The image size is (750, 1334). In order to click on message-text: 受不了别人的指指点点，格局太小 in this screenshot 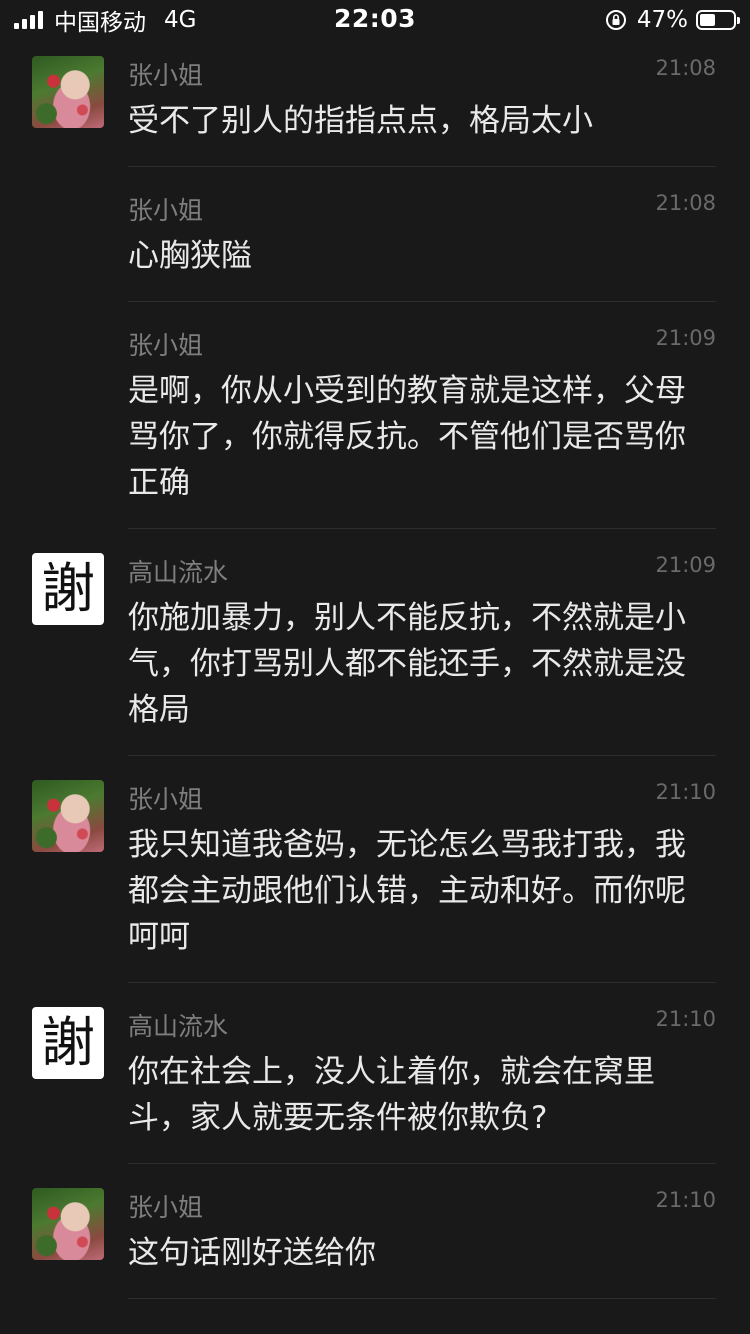, I will do `click(422, 132)`.